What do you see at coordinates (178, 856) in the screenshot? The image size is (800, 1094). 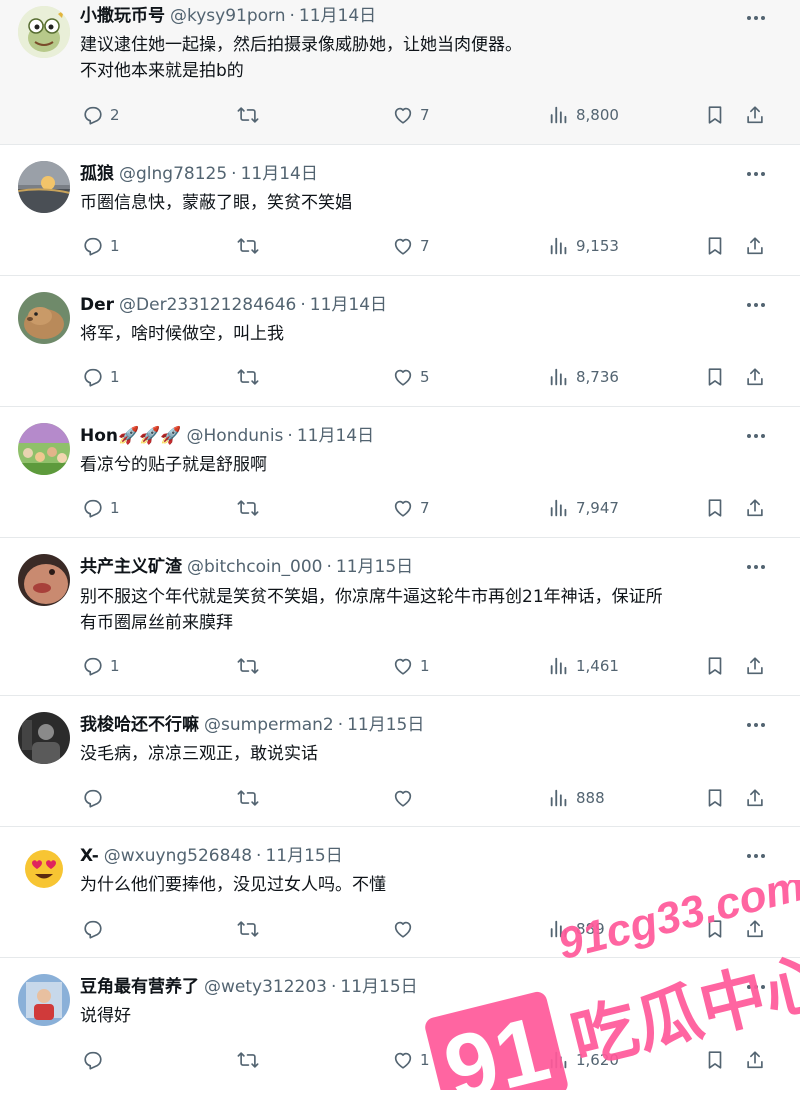 I see `author-handle: @wxuyng526848` at bounding box center [178, 856].